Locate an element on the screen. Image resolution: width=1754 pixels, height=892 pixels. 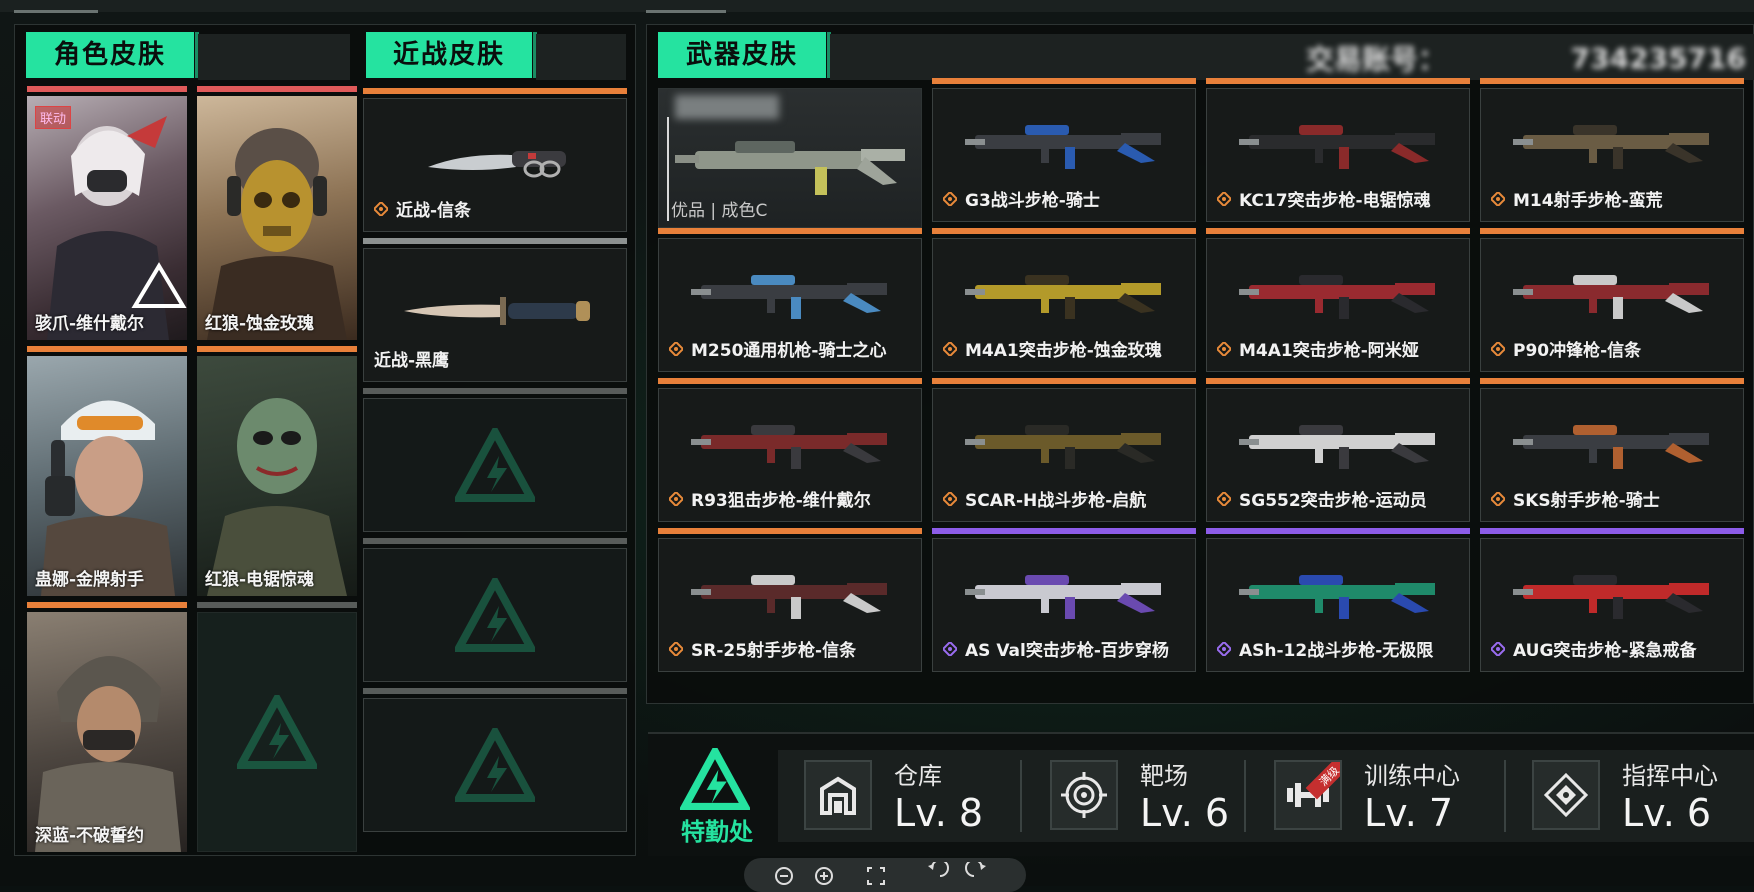
character-card: 红狼-电锯惊魂 is located at coordinates (277, 476).